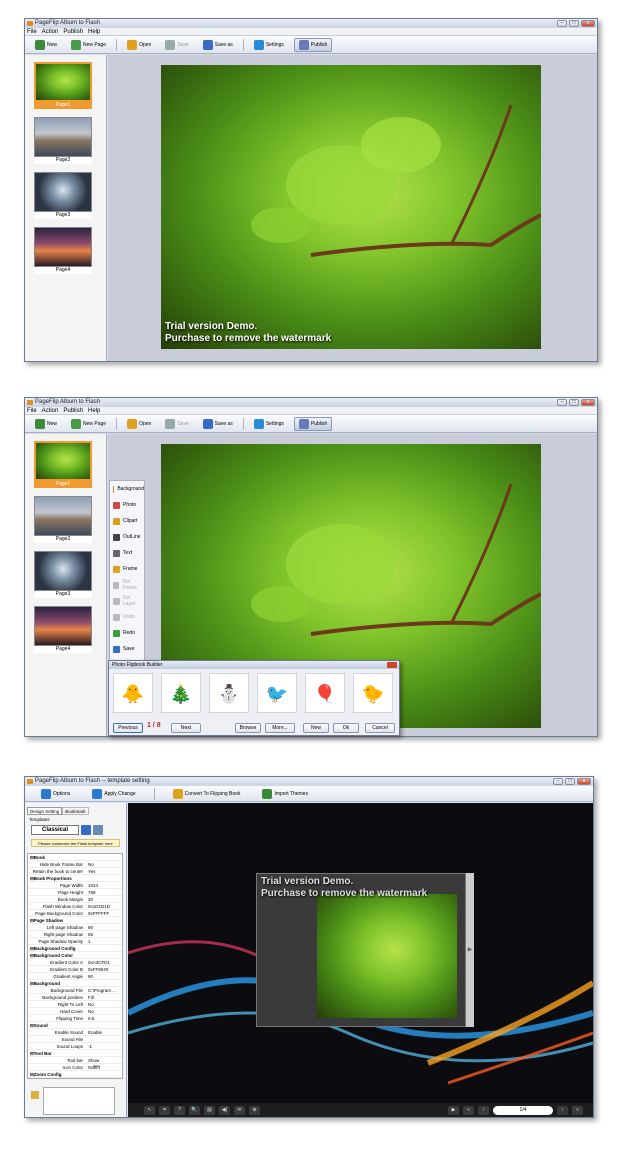  I want to click on nav-button: ▶, so click(453, 1110).